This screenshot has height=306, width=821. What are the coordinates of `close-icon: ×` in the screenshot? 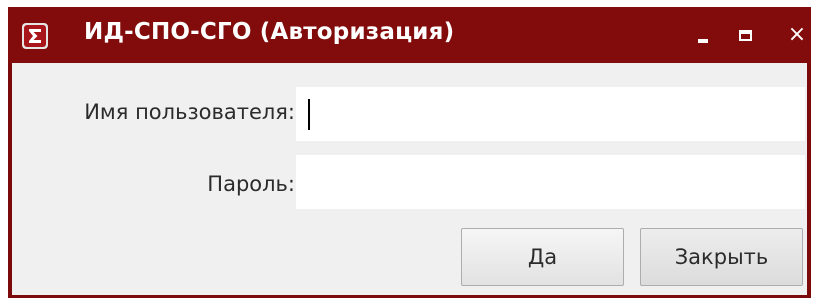 It's located at (797, 34).